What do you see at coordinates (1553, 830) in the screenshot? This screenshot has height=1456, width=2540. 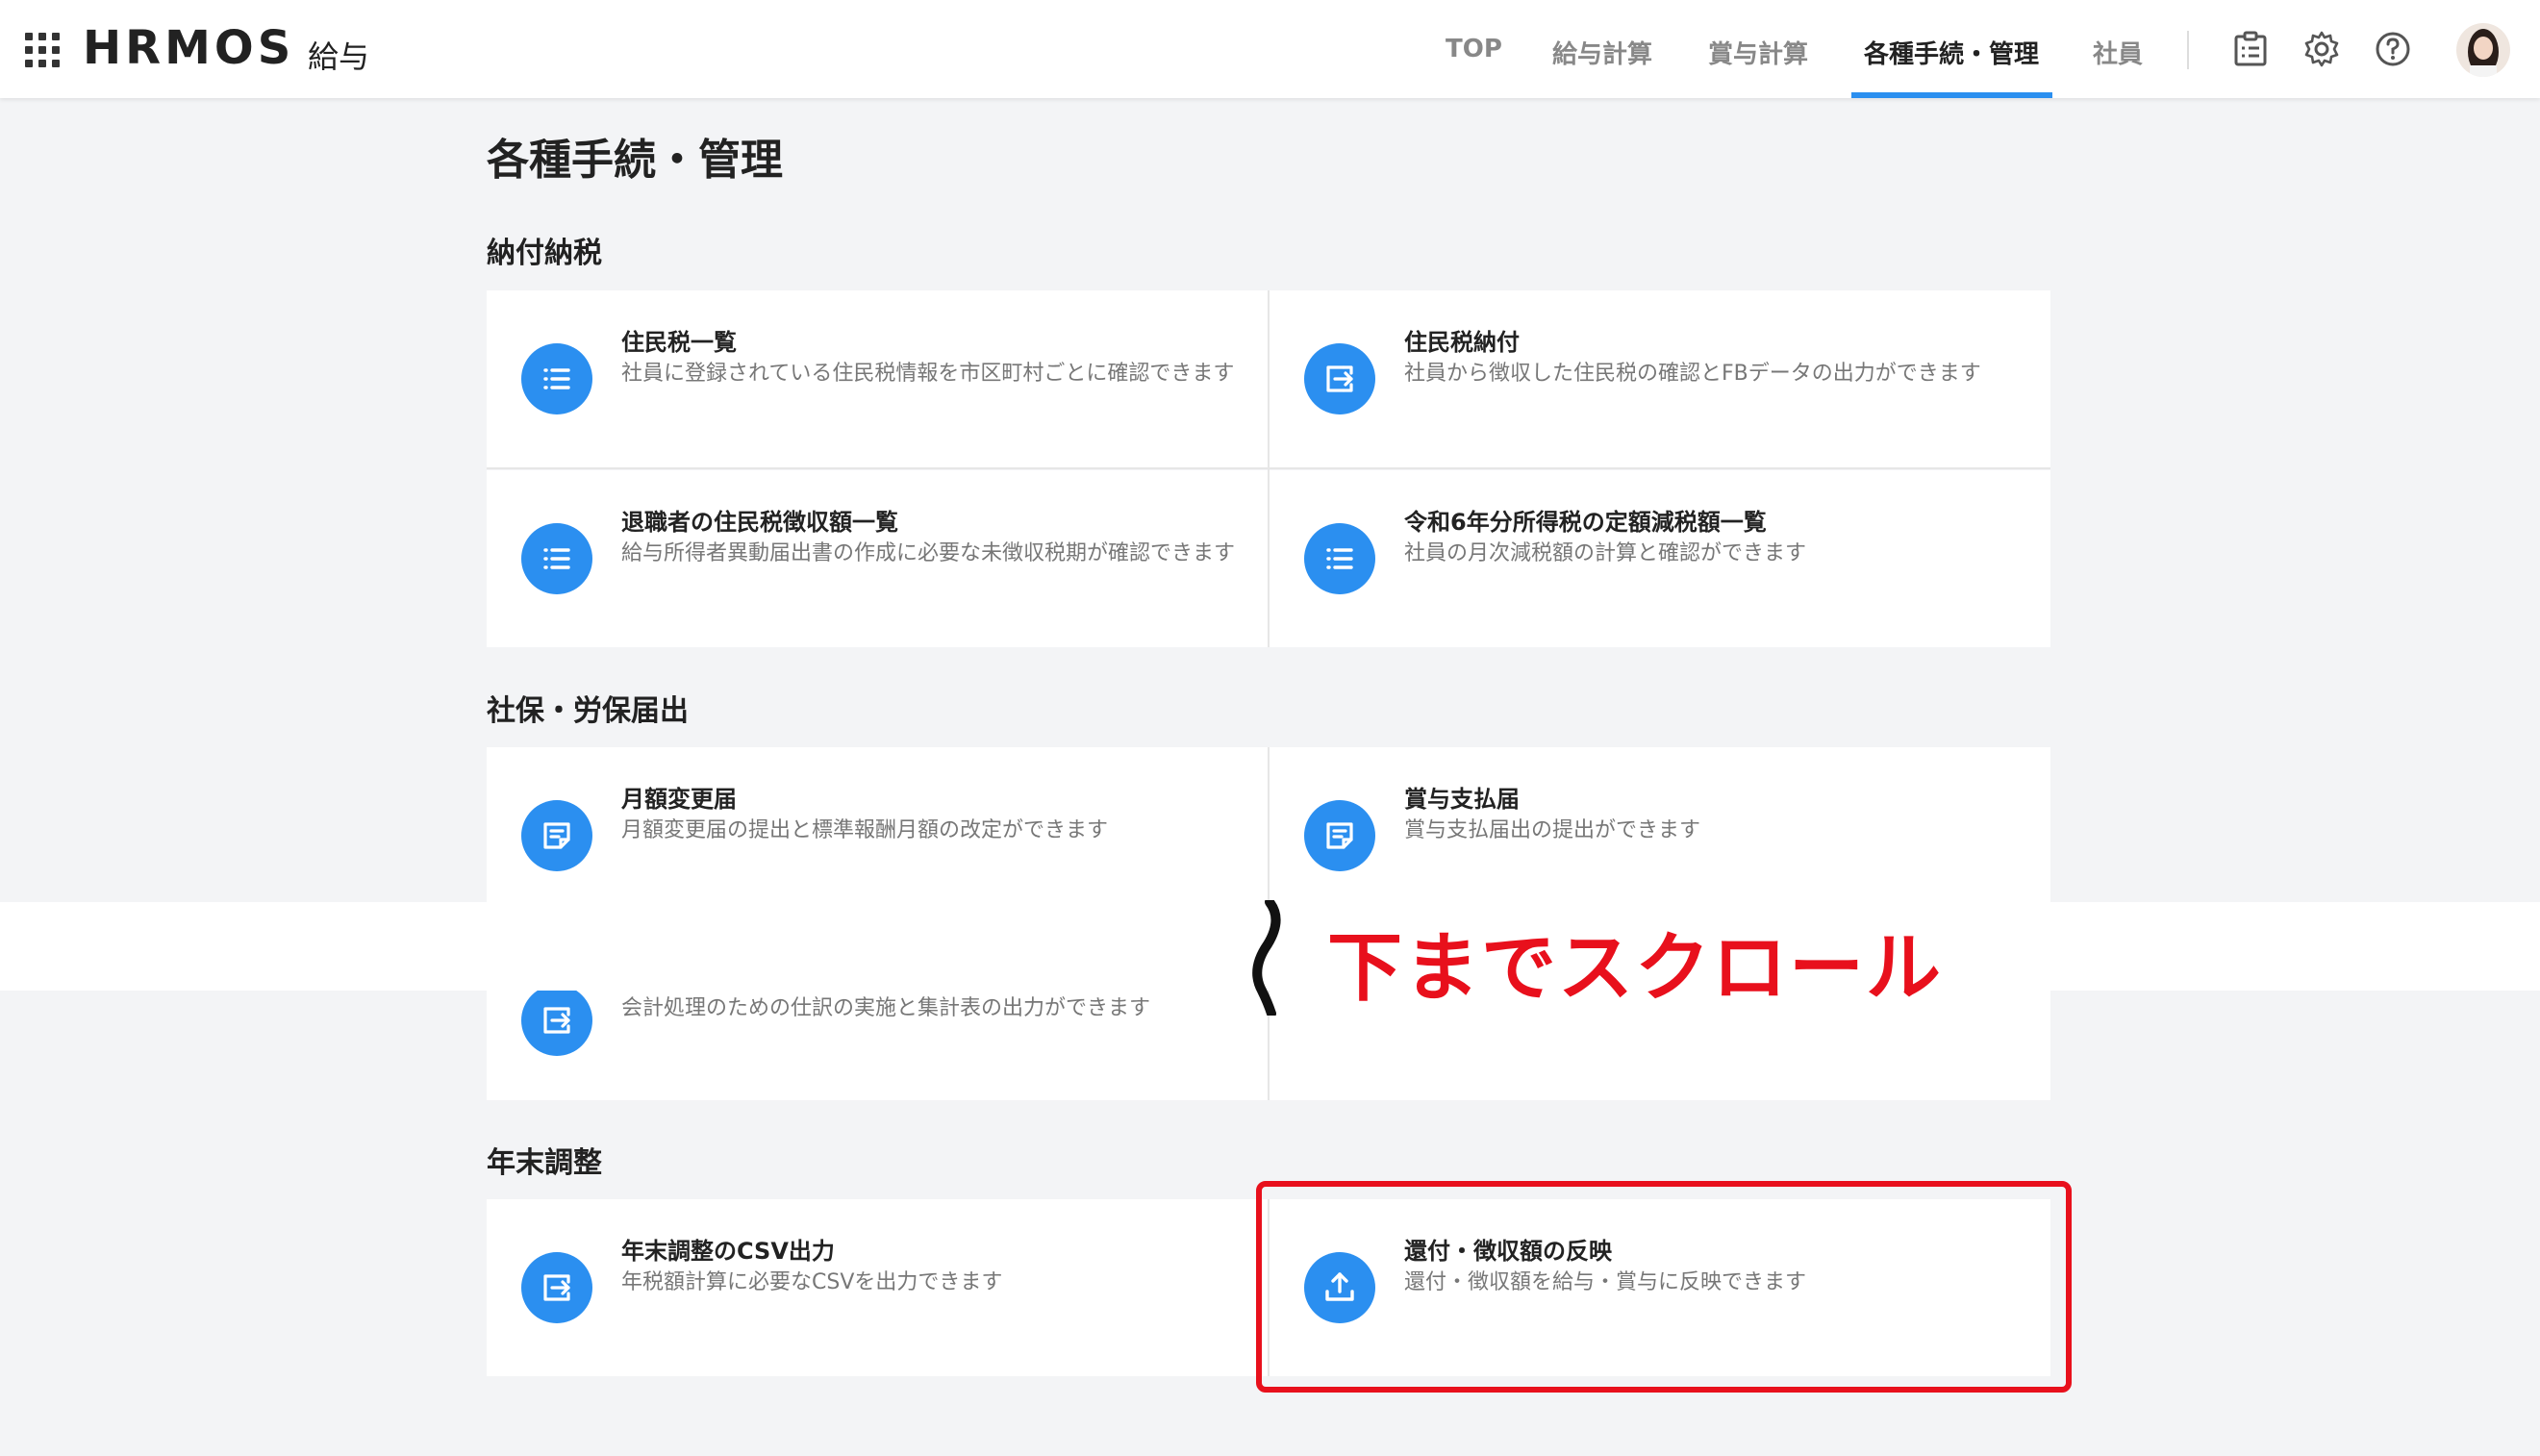 I see `card-description: 賞与支払届出の提出ができます` at bounding box center [1553, 830].